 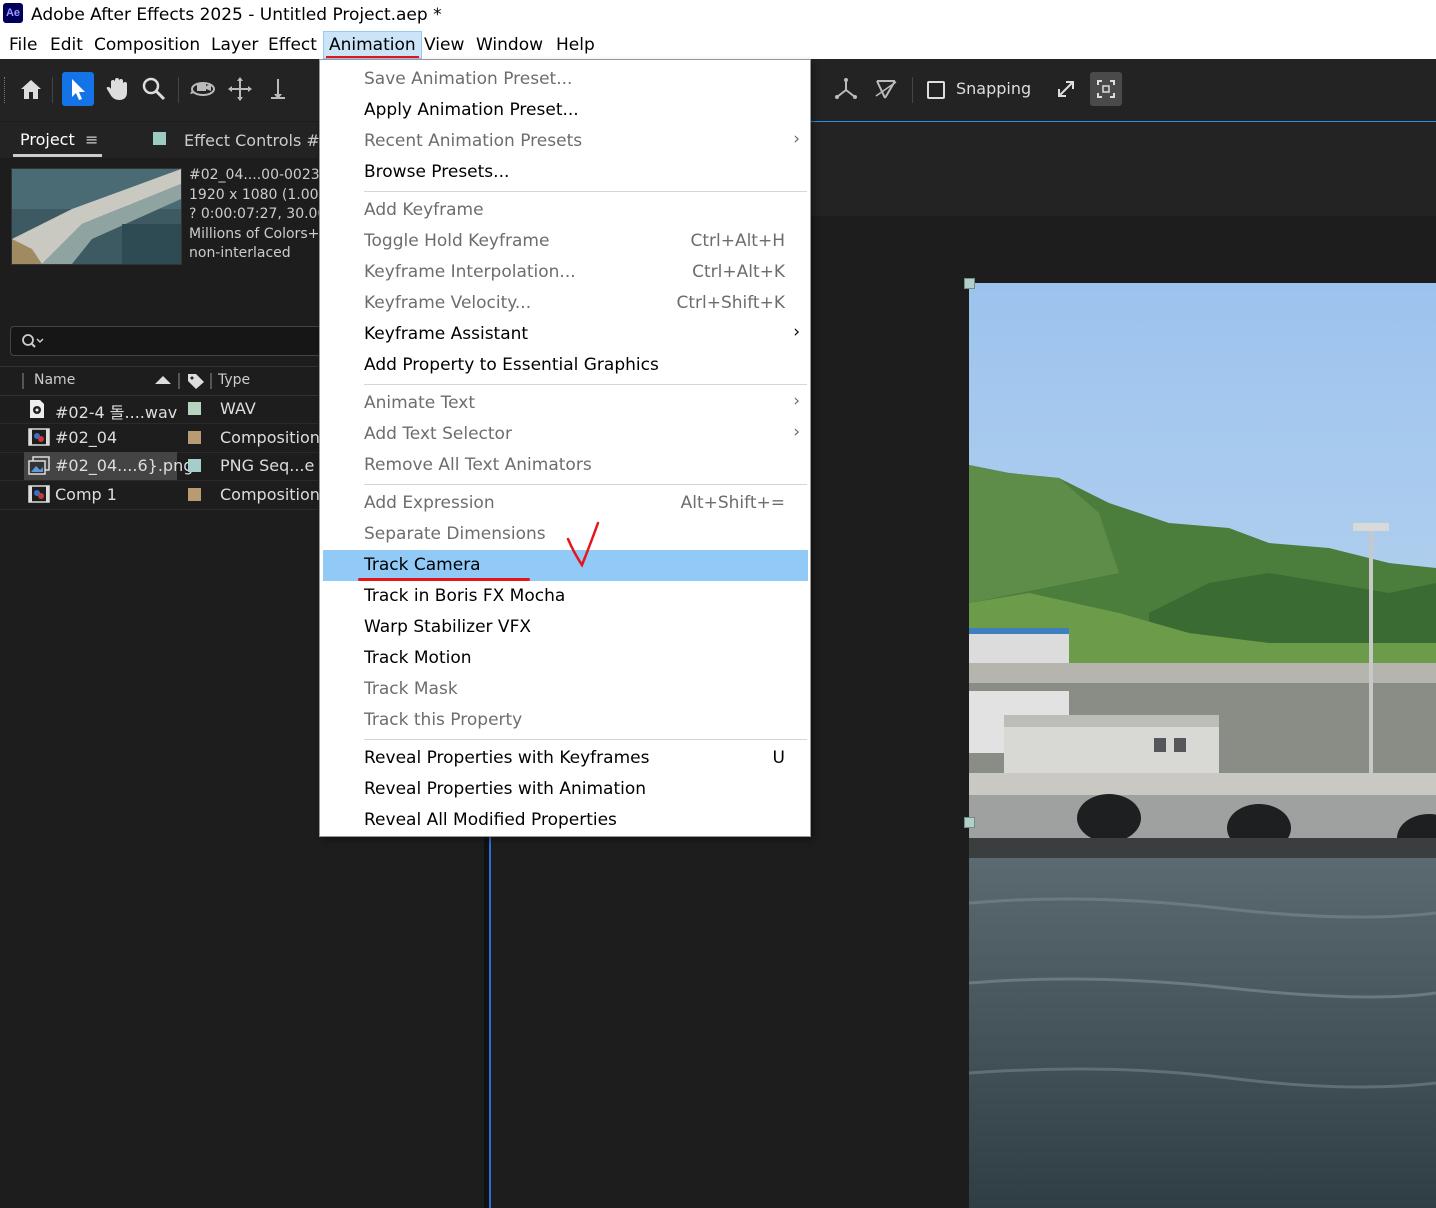 What do you see at coordinates (54, 380) in the screenshot?
I see `column-name-header: Name` at bounding box center [54, 380].